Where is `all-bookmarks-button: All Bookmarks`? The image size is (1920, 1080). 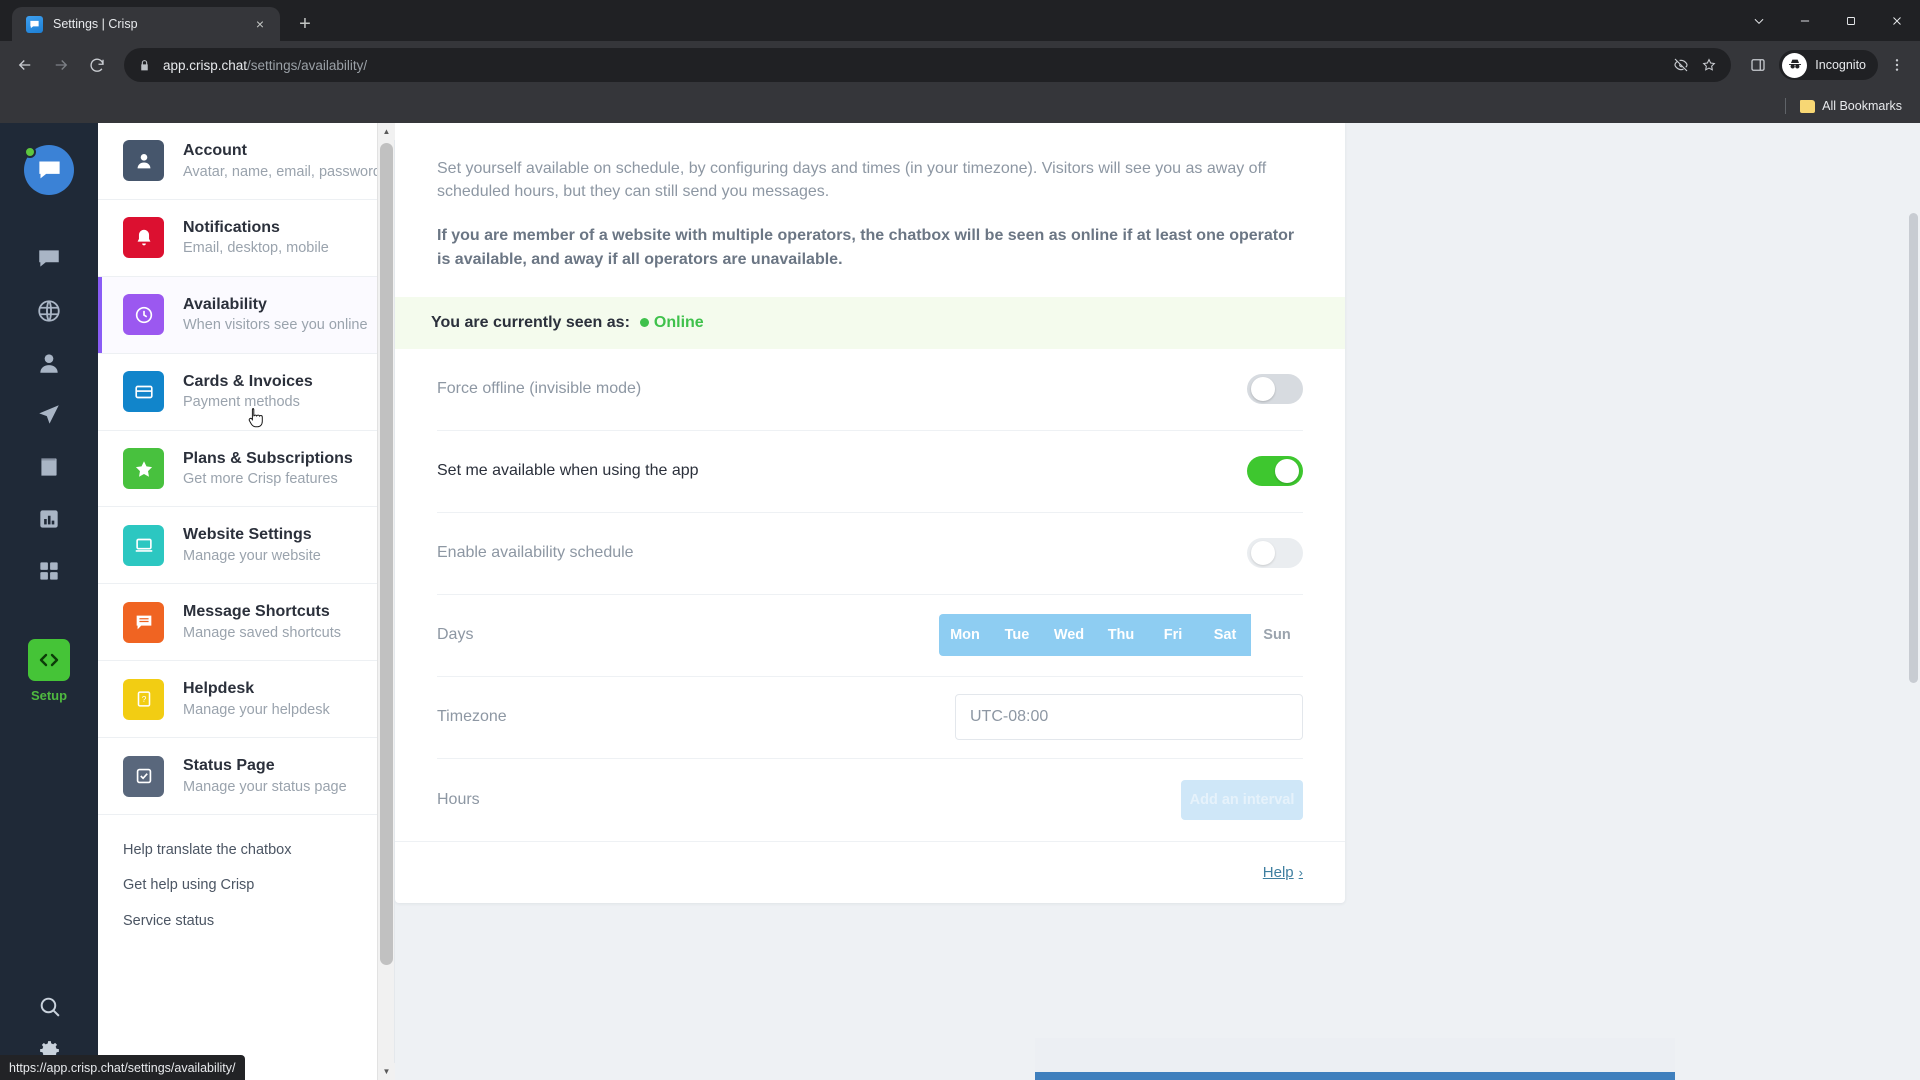
all-bookmarks-button: All Bookmarks is located at coordinates (1851, 106).